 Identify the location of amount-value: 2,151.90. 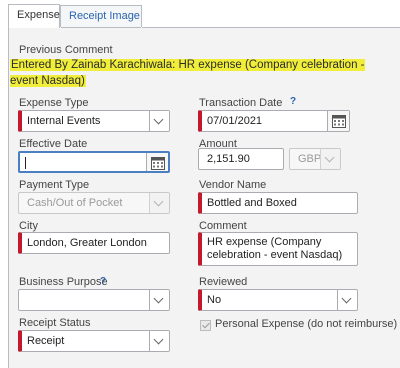
(228, 159).